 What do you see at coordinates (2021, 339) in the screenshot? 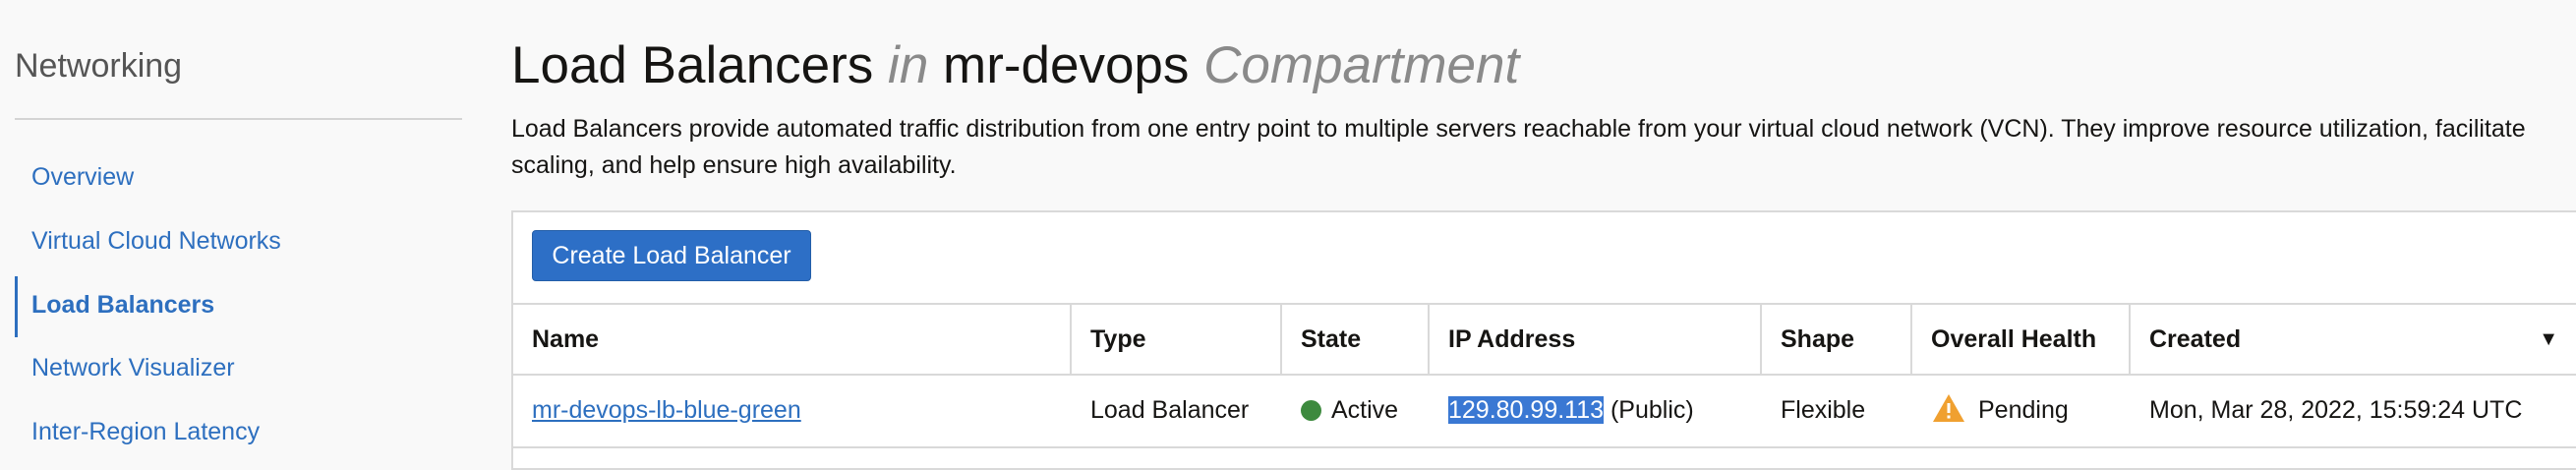
I see `column-header-overall-health: Overall Health` at bounding box center [2021, 339].